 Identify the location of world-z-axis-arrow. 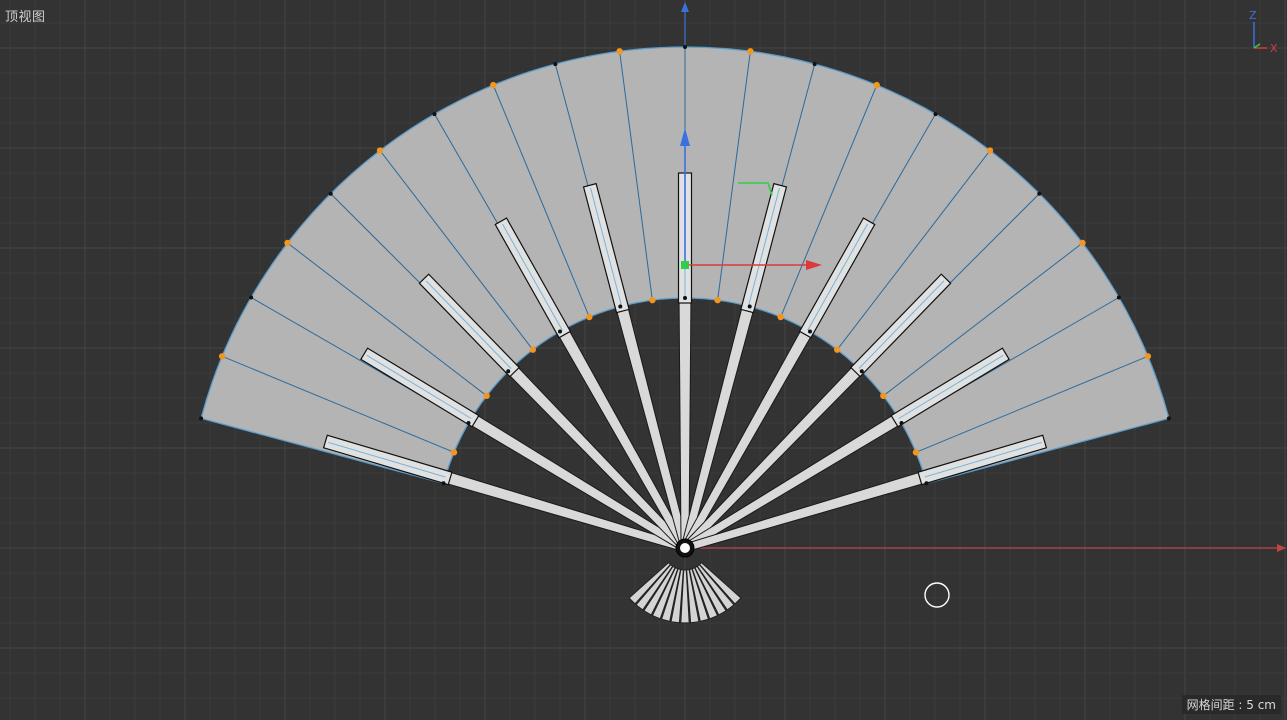
(685, 7).